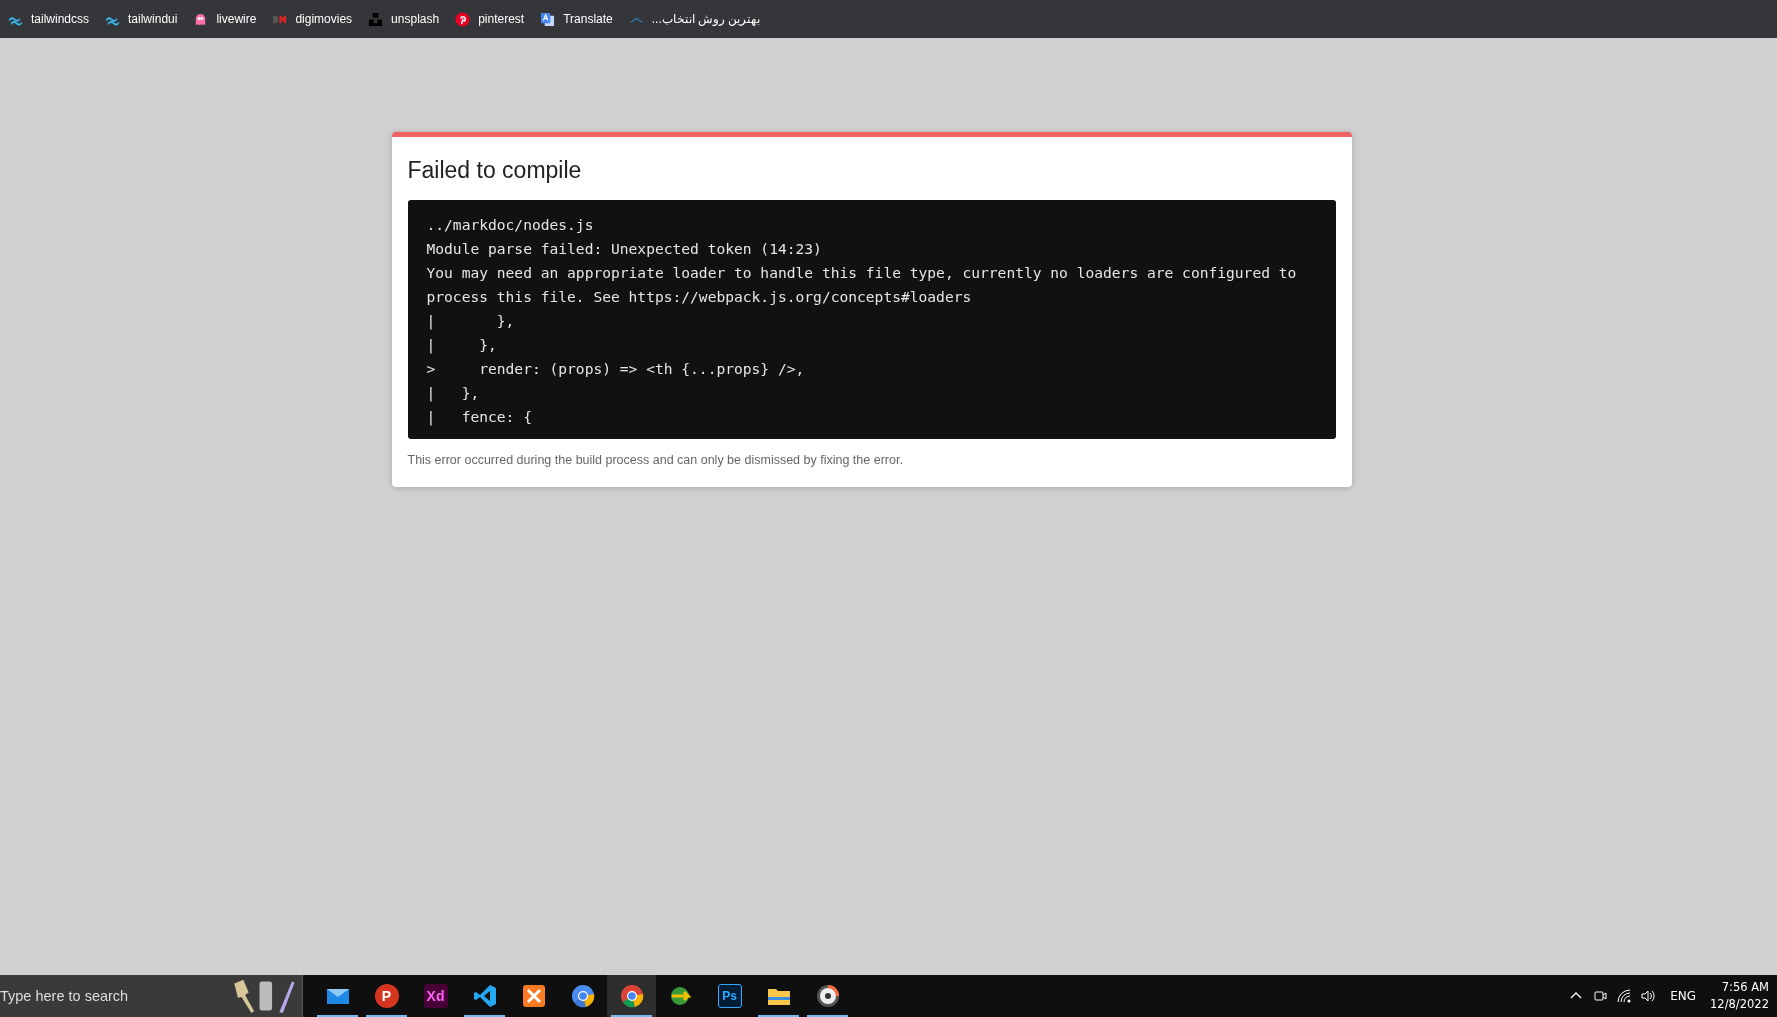 The width and height of the screenshot is (1777, 1017). I want to click on taskbar-app-button: Ps, so click(729, 996).